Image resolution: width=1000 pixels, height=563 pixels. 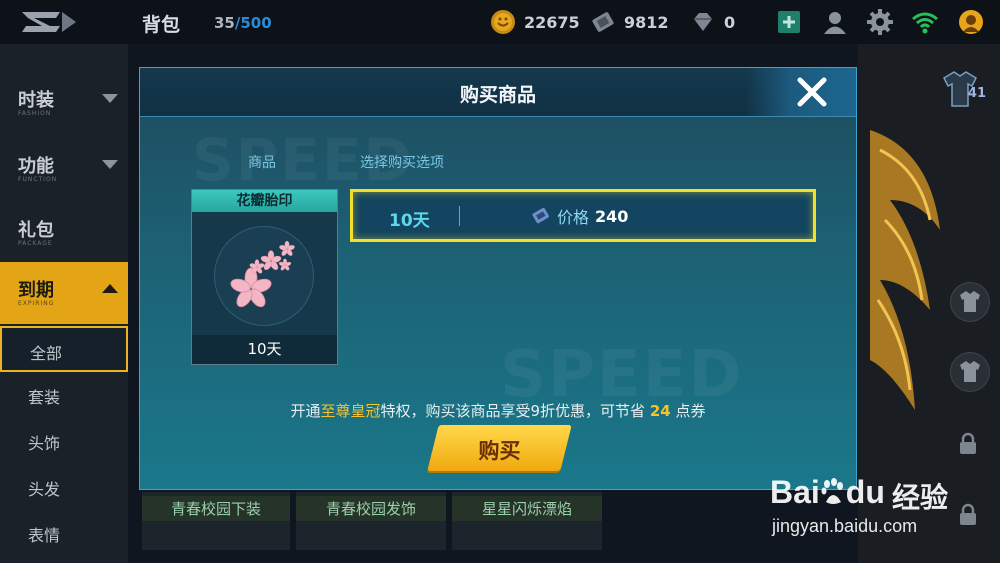 I want to click on promo-text-middle: 特权，购买该商品享受9折优惠，可节省, so click(x=513, y=411).